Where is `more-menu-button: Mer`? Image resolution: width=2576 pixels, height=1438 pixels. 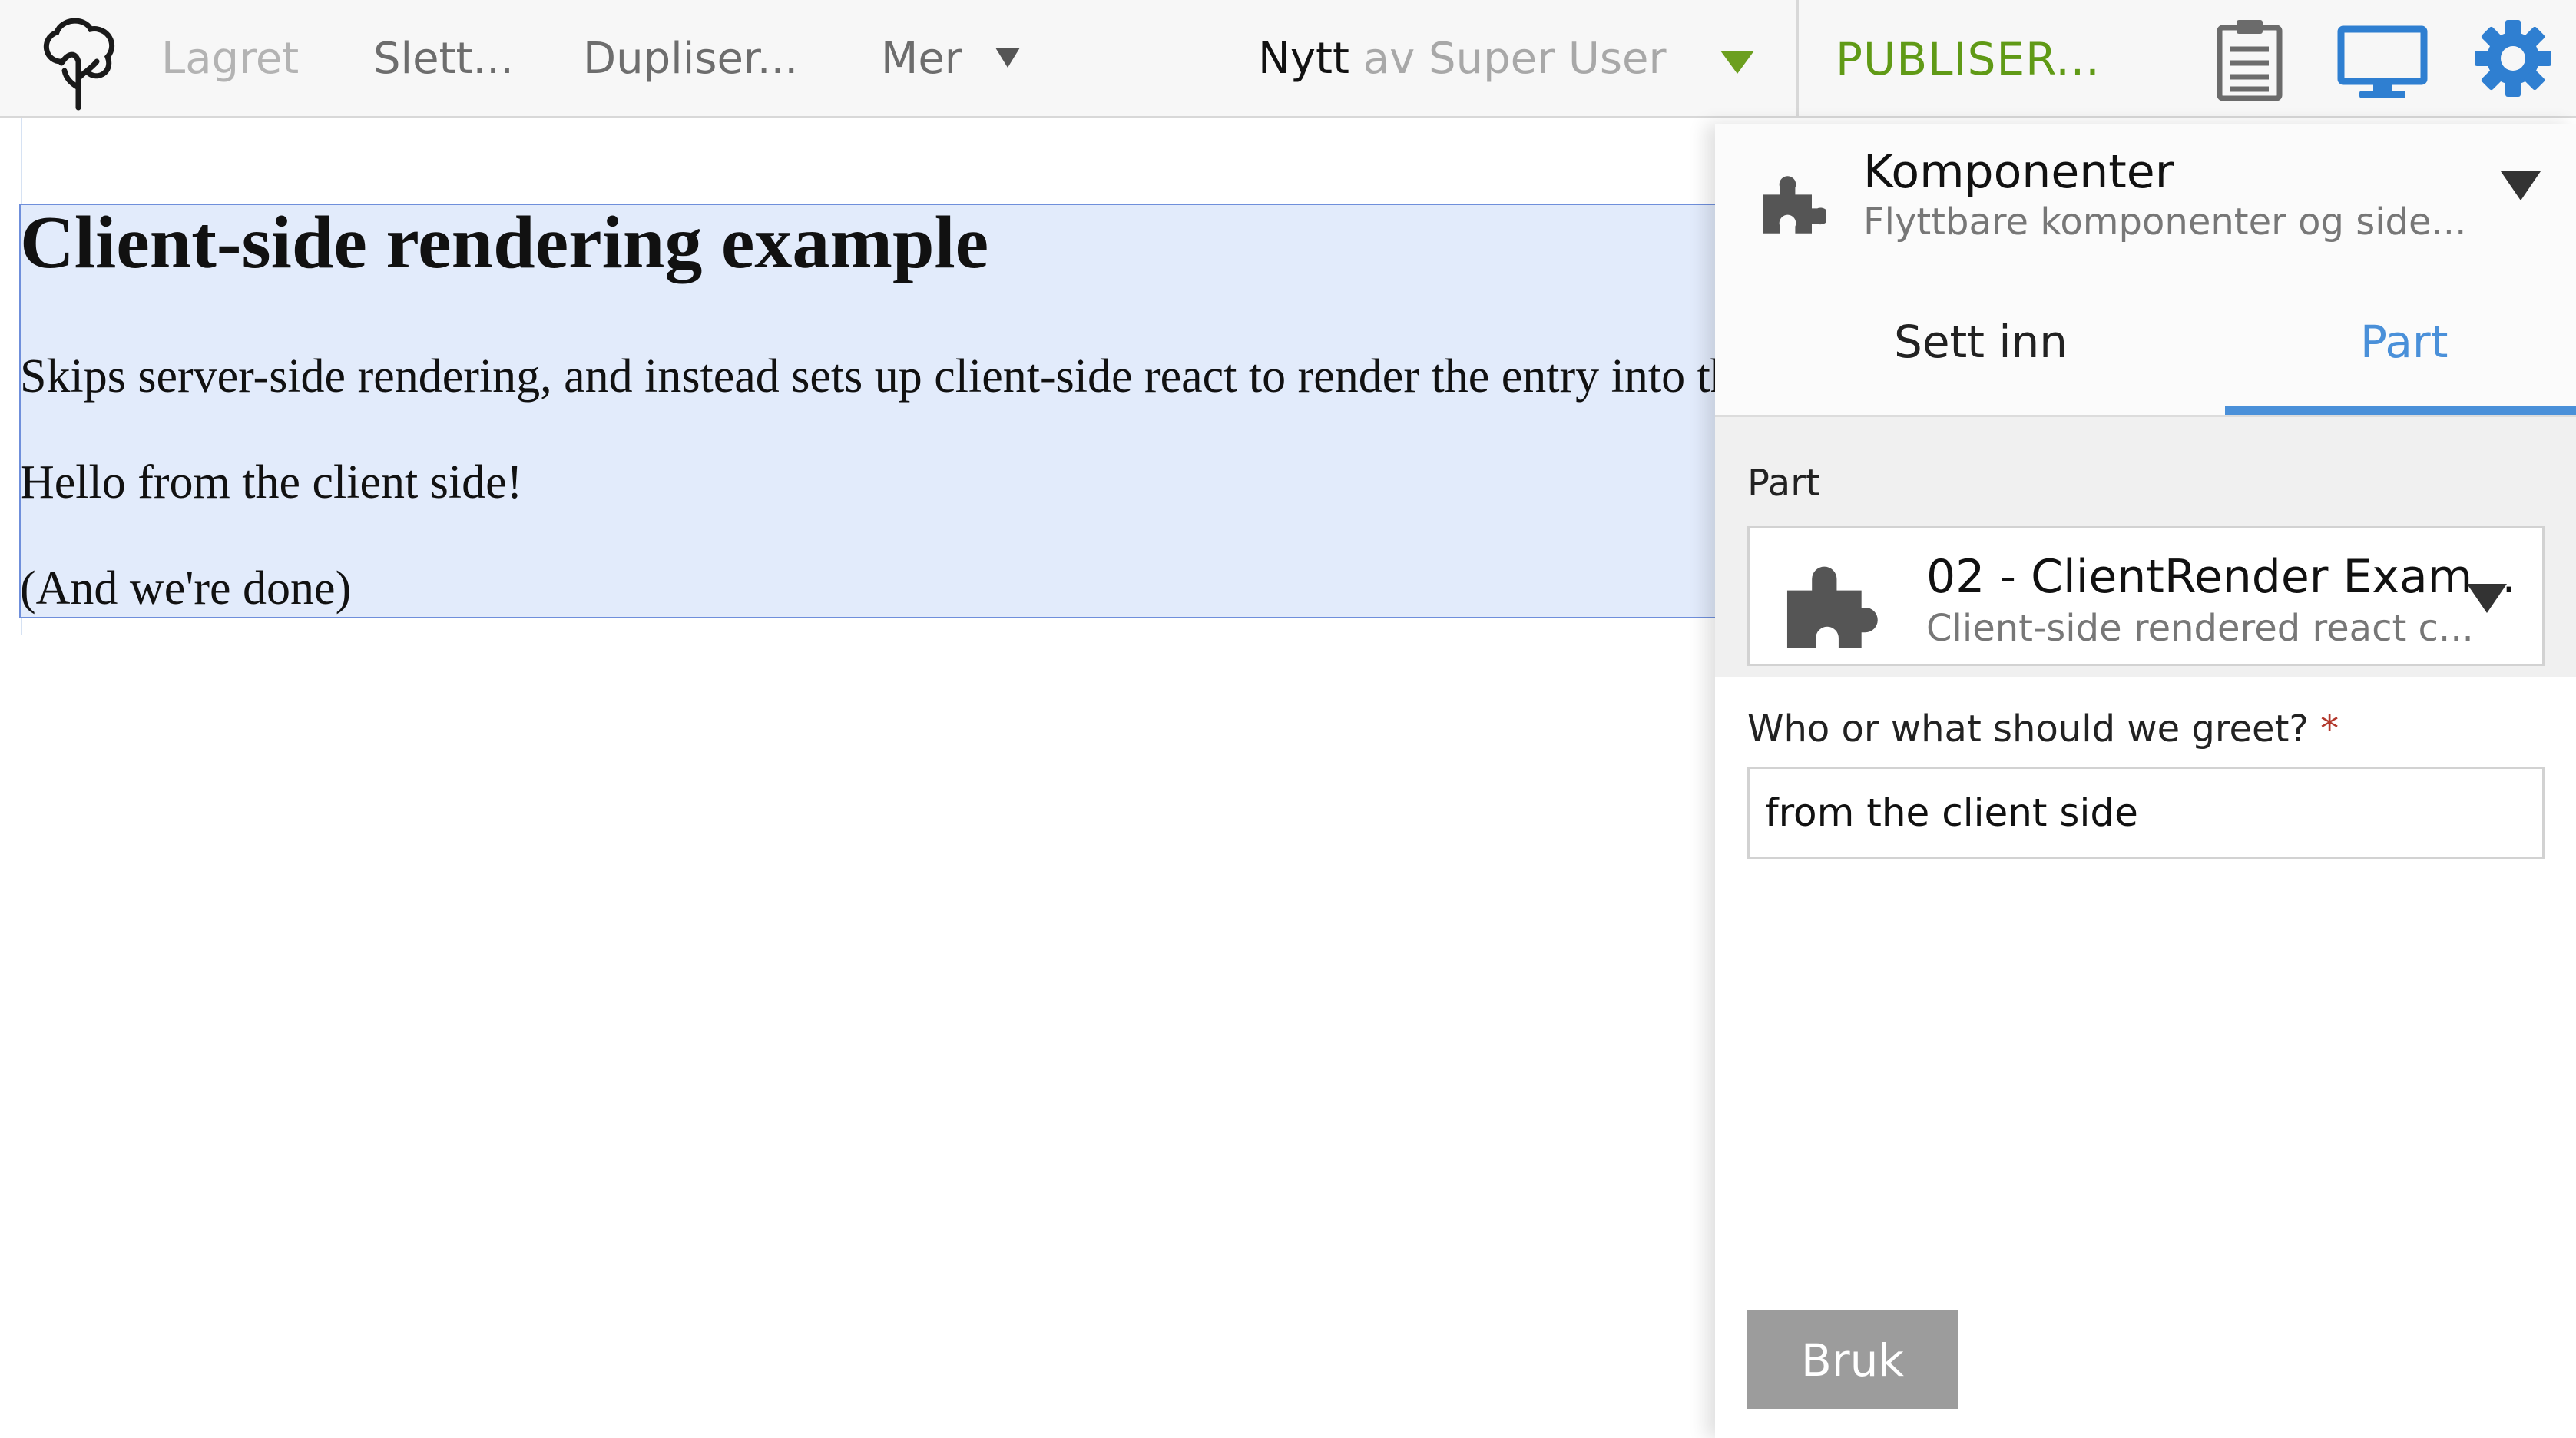
more-menu-button: Mer is located at coordinates (921, 59).